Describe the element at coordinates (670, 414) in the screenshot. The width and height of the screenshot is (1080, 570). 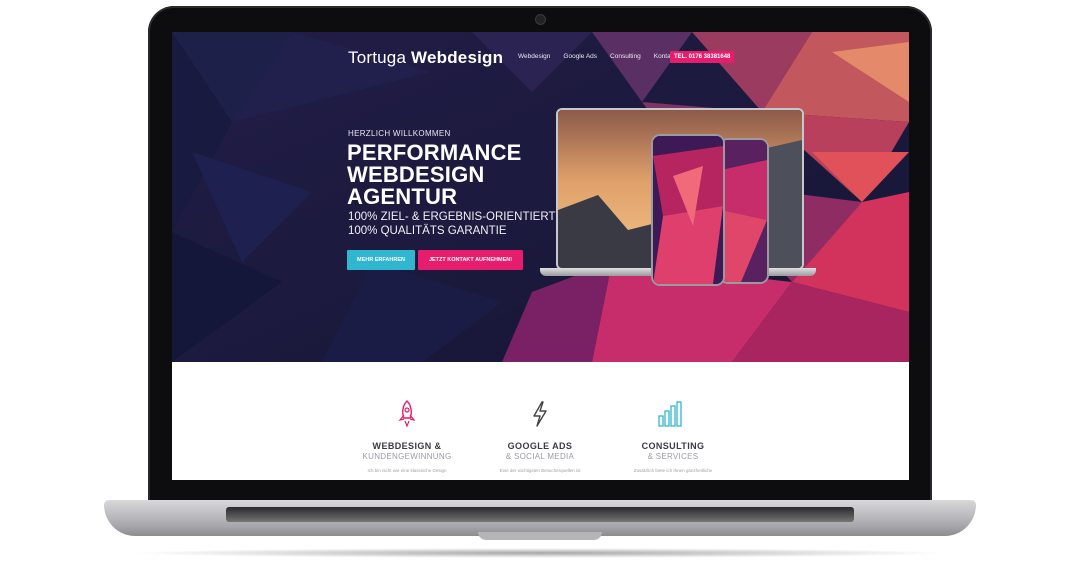
I see `bar-chart-icon` at that location.